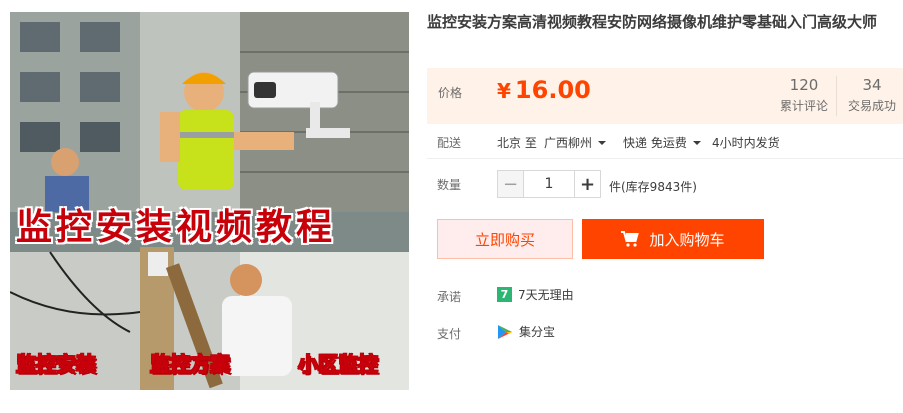 This screenshot has height=413, width=903. What do you see at coordinates (630, 239) in the screenshot?
I see `cart-icon` at bounding box center [630, 239].